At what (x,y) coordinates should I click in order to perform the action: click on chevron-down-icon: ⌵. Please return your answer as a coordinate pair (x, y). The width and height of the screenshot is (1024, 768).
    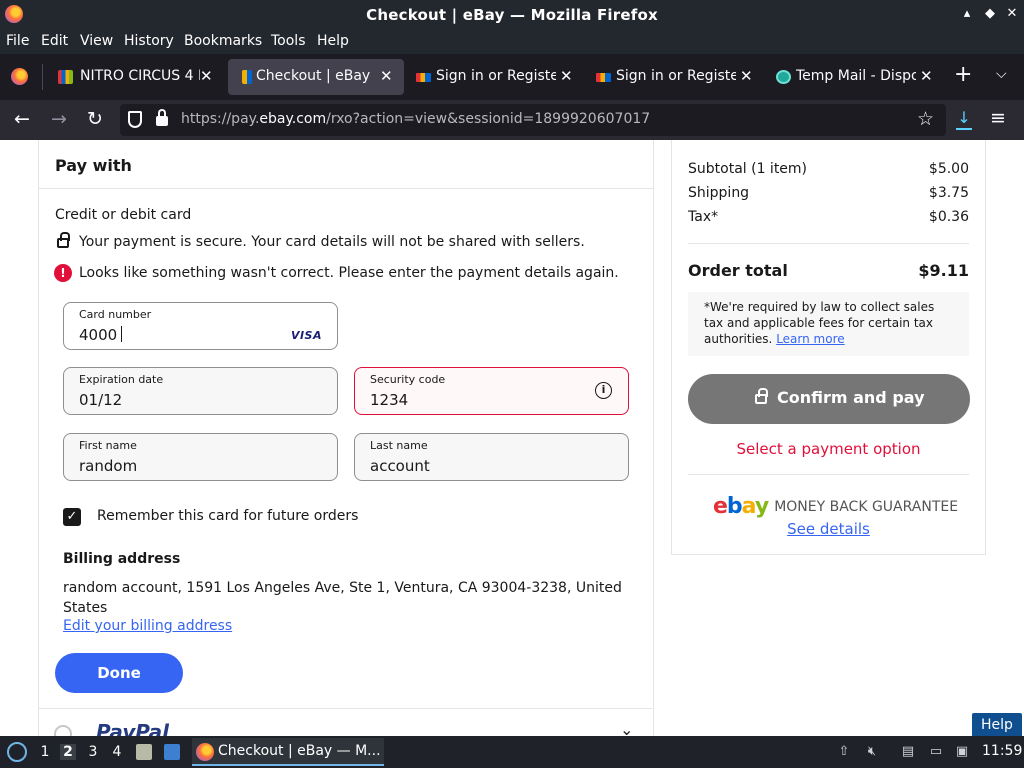
    Looking at the image, I should click on (1001, 74).